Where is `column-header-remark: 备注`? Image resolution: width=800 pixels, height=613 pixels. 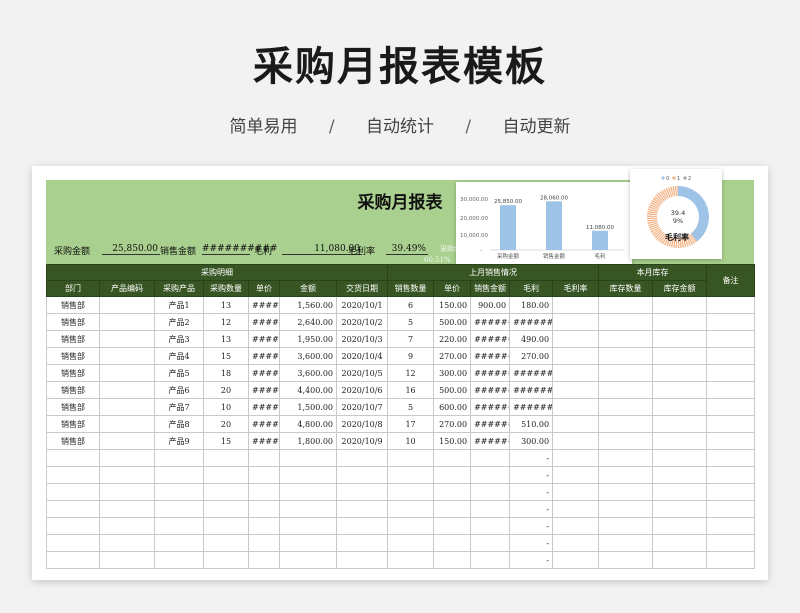
column-header-remark: 备注 is located at coordinates (731, 280).